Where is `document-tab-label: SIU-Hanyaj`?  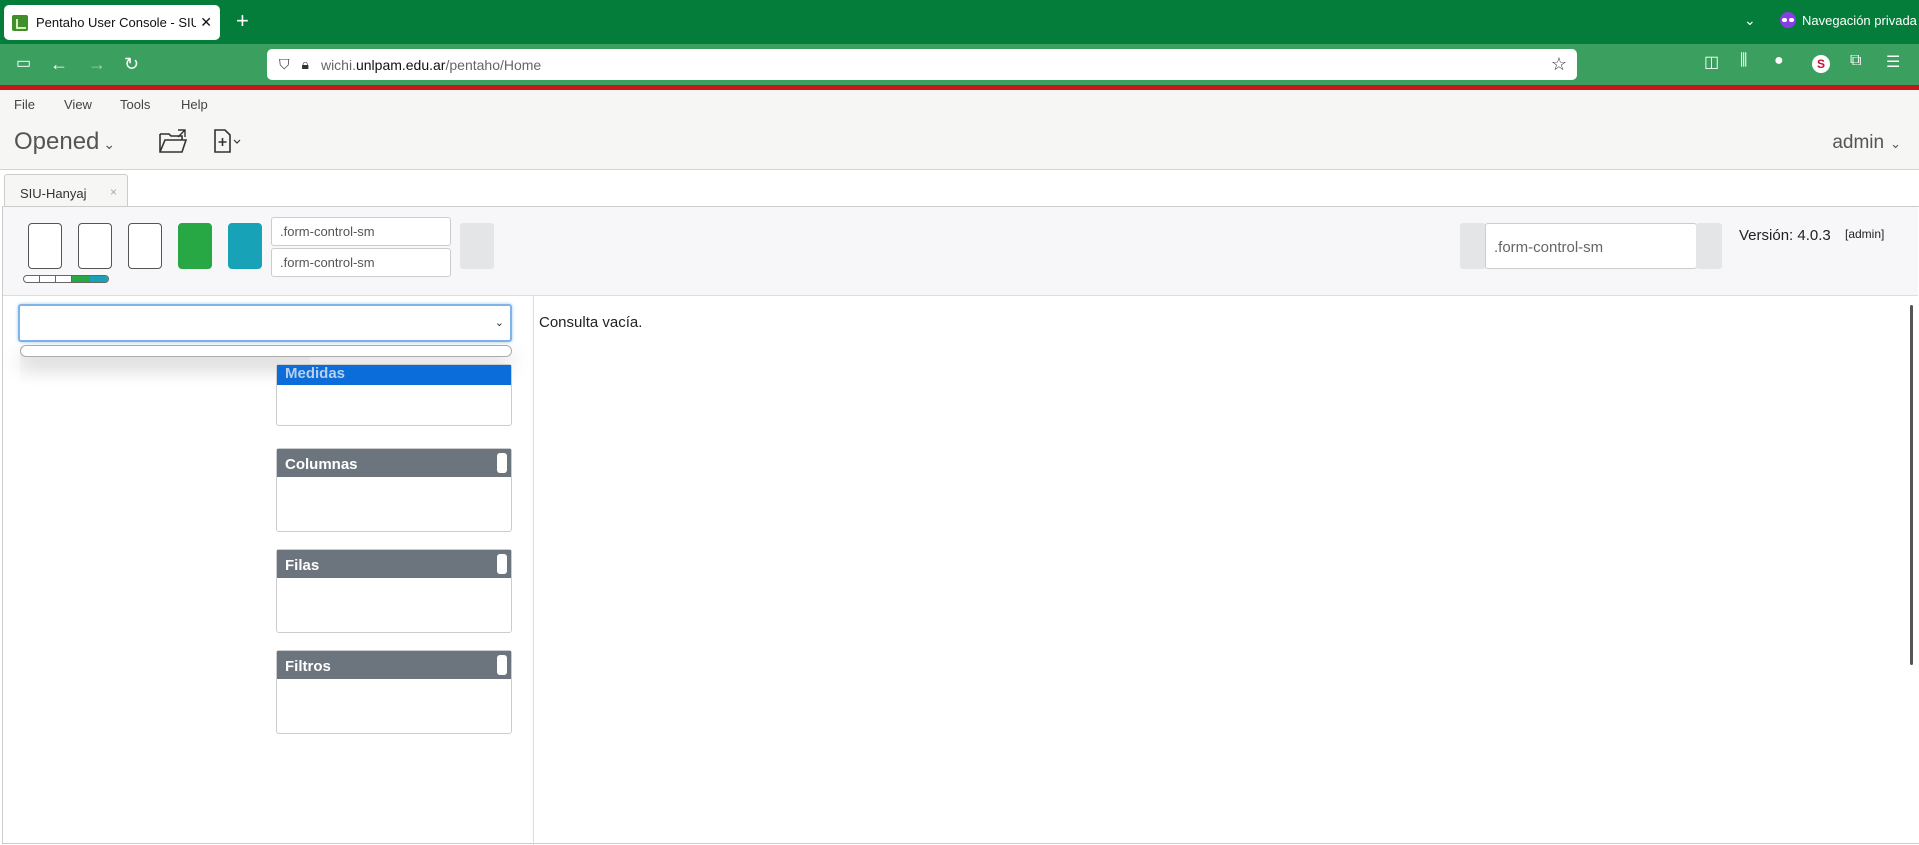 document-tab-label: SIU-Hanyaj is located at coordinates (53, 193).